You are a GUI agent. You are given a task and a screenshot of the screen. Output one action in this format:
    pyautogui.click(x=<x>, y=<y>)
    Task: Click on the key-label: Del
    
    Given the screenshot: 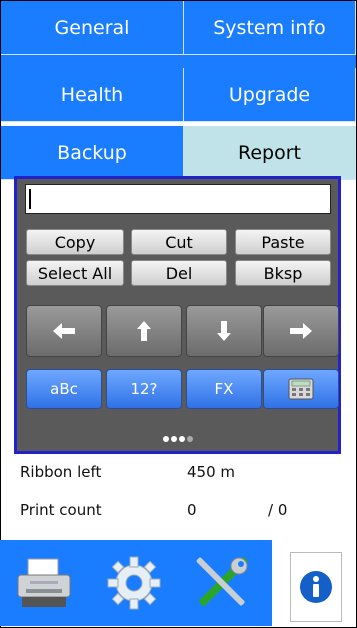 What is the action you would take?
    pyautogui.click(x=179, y=273)
    